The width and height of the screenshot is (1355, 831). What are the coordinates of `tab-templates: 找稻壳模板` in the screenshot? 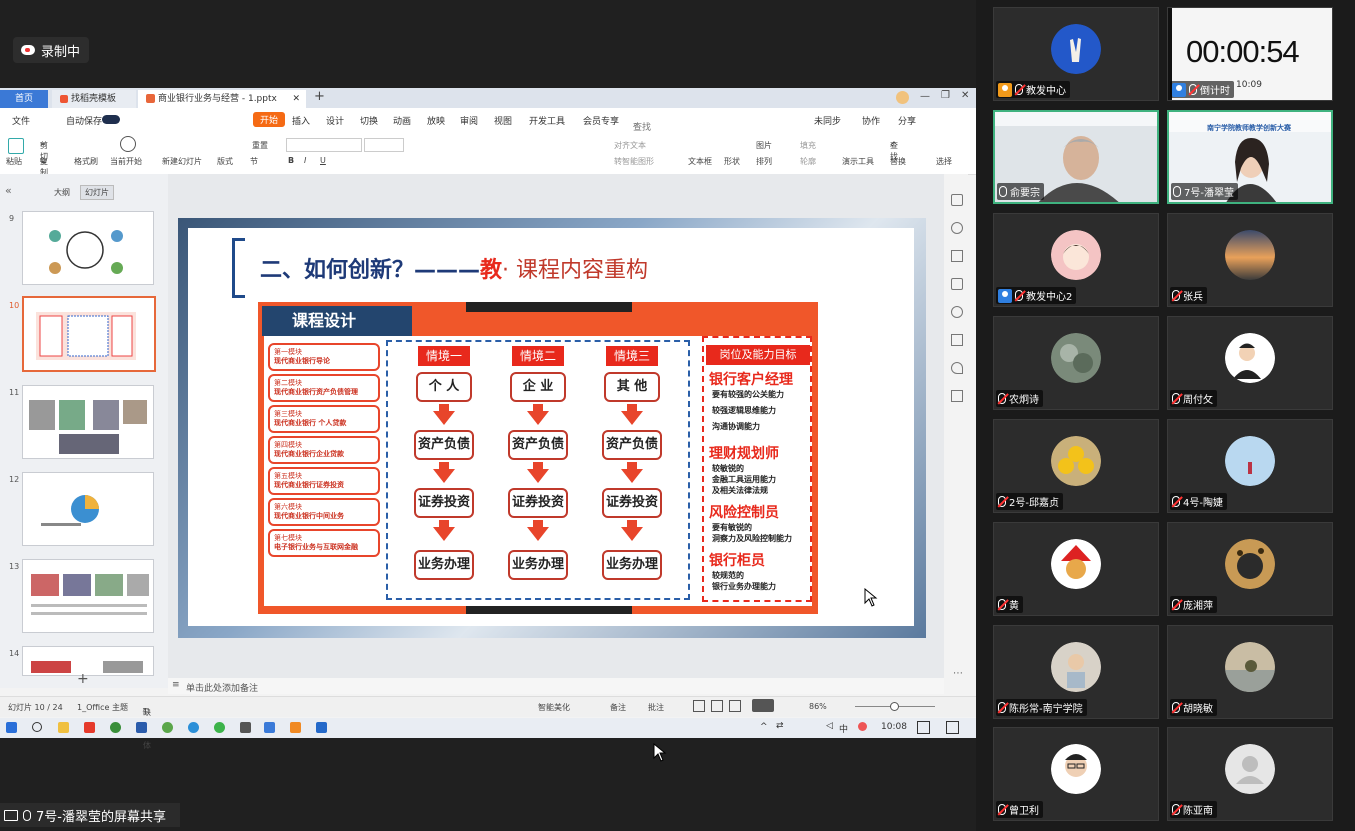 It's located at (94, 99).